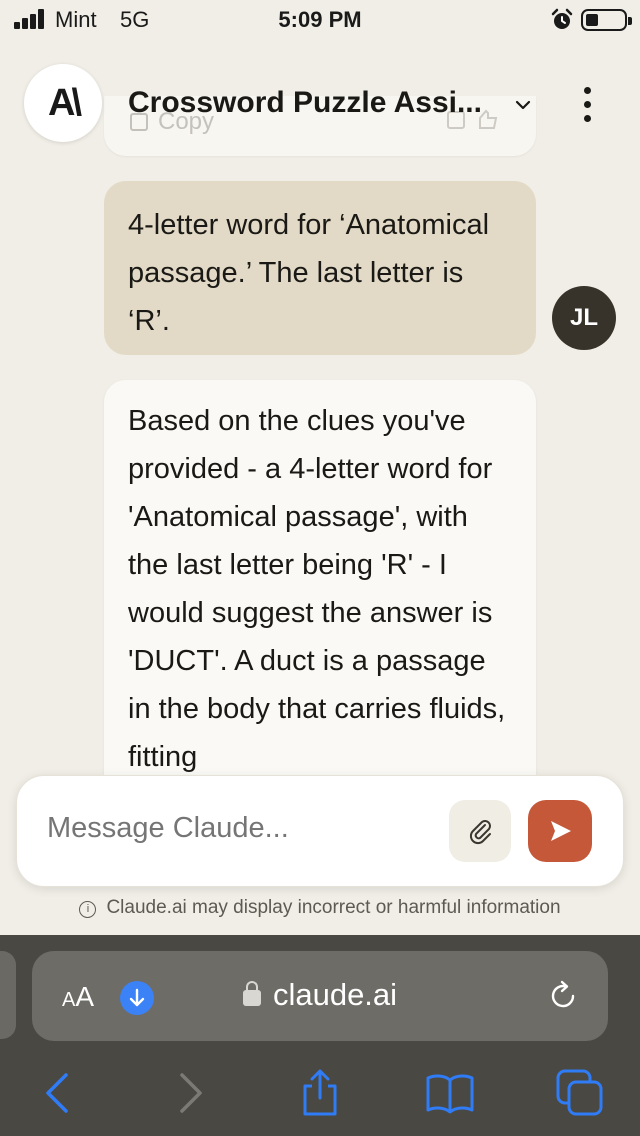 This screenshot has width=640, height=1136. What do you see at coordinates (587, 90) in the screenshot?
I see `more-vertical-icon` at bounding box center [587, 90].